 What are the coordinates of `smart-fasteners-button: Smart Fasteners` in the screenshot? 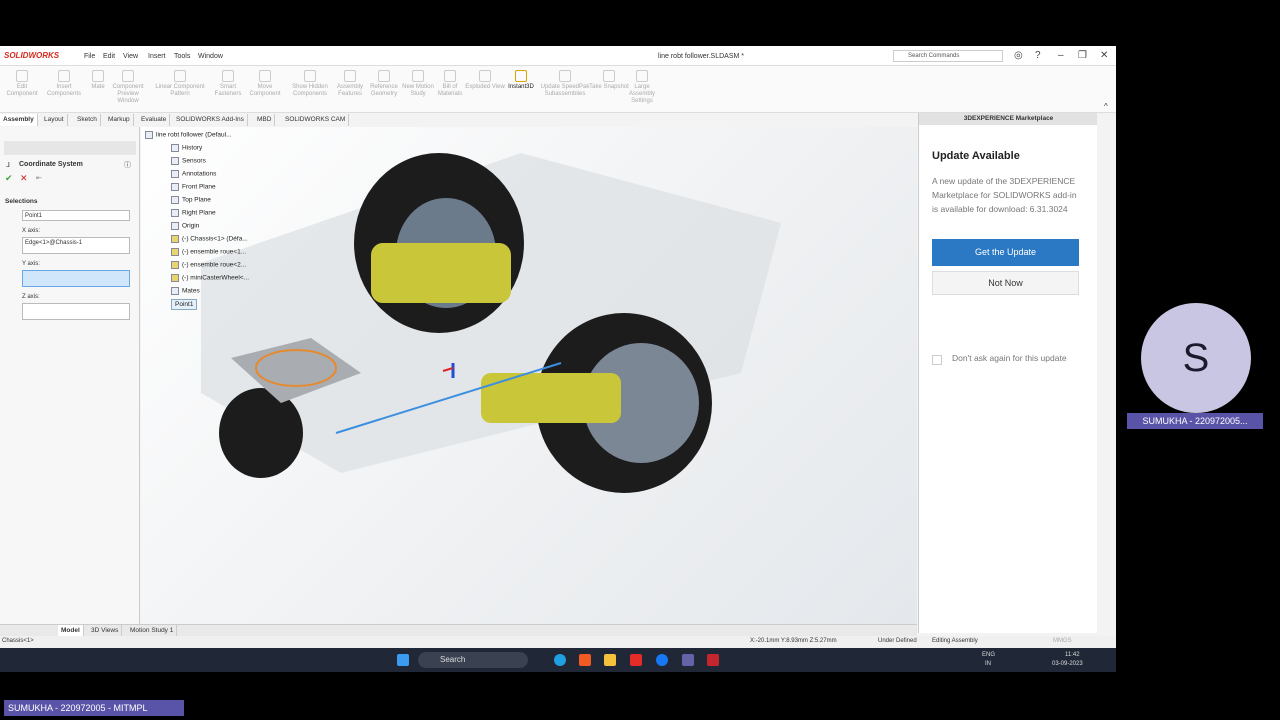 It's located at (228, 84).